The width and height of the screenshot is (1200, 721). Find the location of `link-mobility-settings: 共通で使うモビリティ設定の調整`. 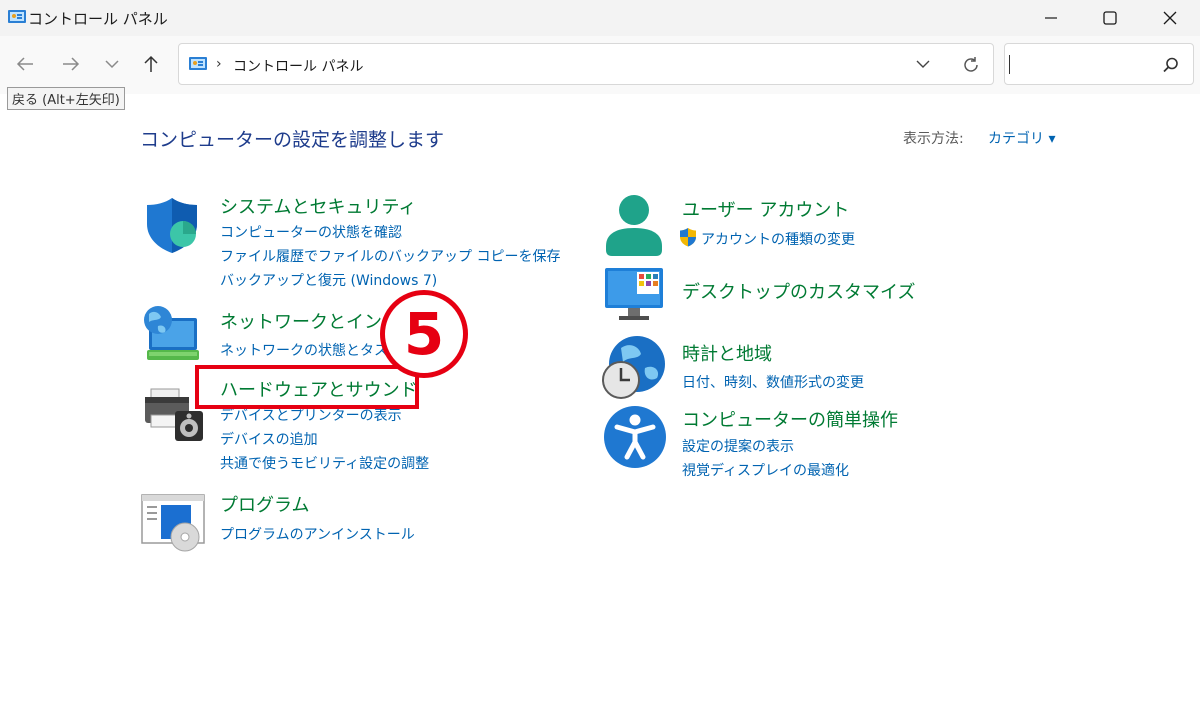

link-mobility-settings: 共通で使うモビリティ設定の調整 is located at coordinates (324, 463).